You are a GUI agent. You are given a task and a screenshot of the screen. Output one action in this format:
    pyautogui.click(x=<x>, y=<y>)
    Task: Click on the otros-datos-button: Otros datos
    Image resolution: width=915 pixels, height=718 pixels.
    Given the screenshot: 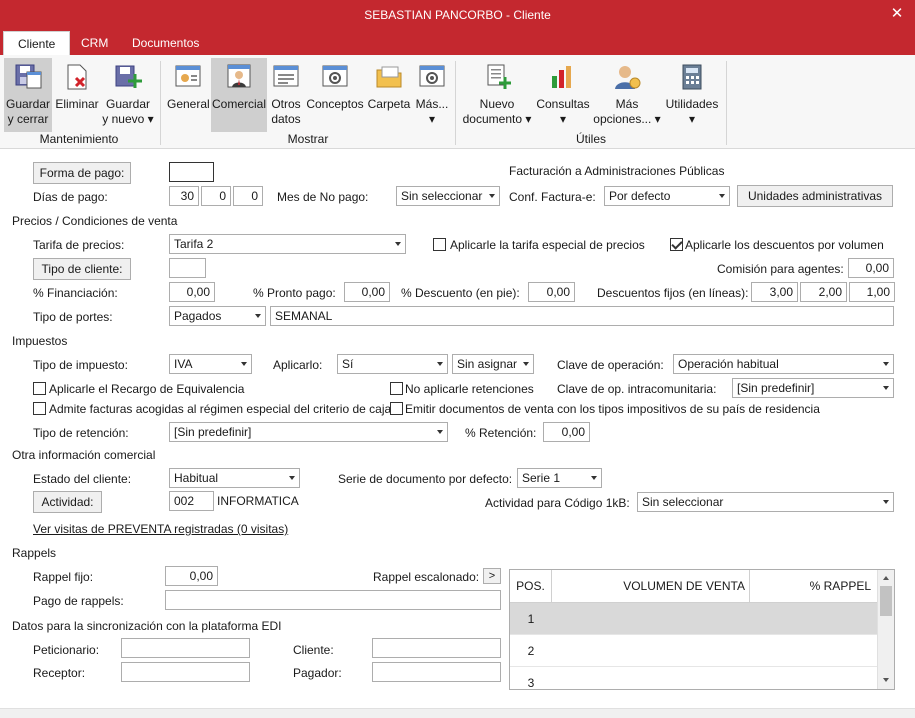 What is the action you would take?
    pyautogui.click(x=286, y=95)
    